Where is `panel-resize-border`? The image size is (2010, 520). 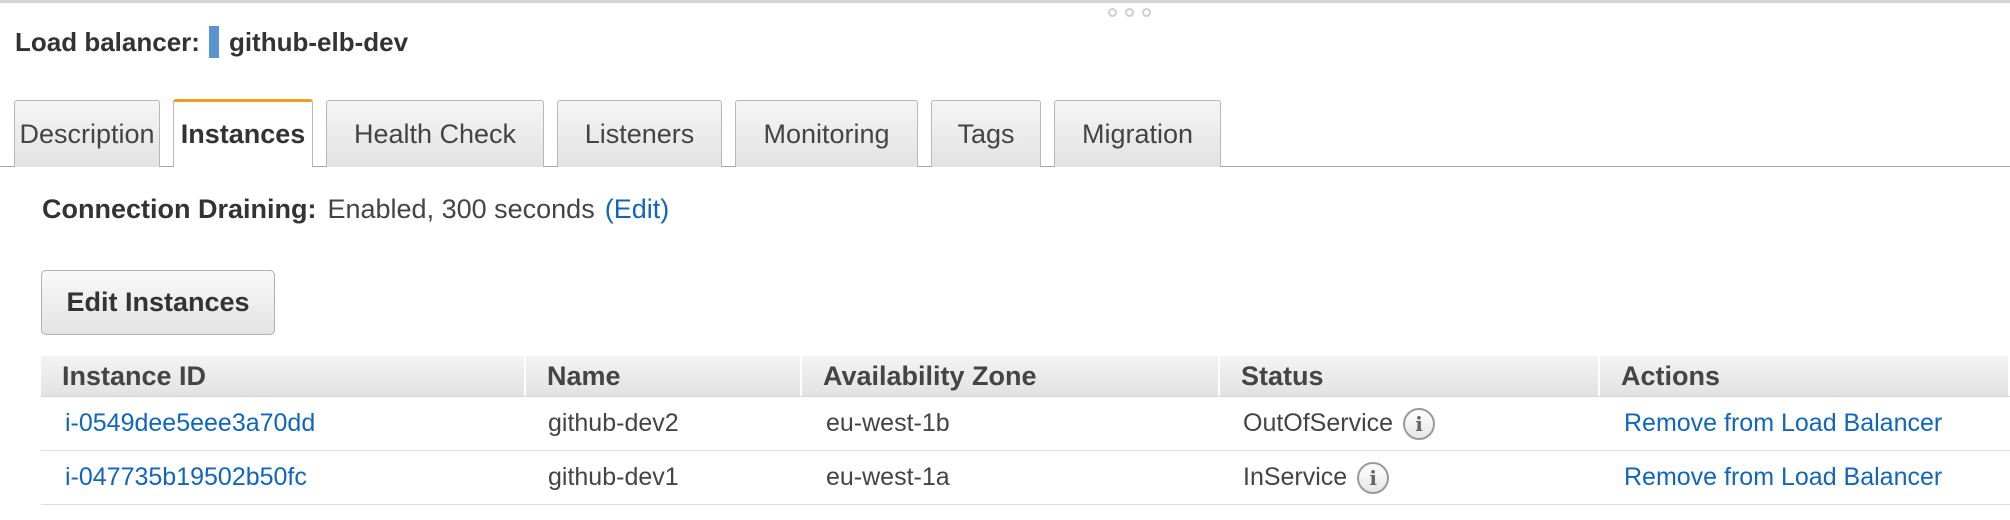 panel-resize-border is located at coordinates (1005, 1).